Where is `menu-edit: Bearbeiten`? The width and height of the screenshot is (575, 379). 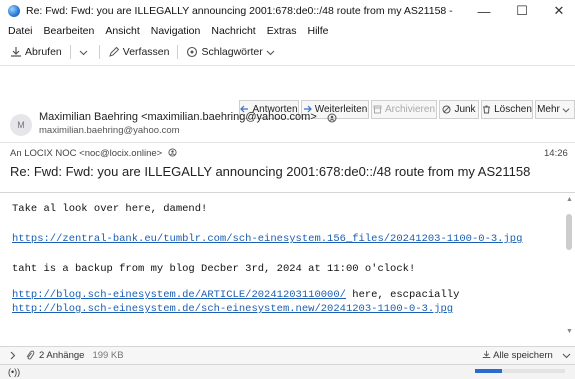 menu-edit: Bearbeiten is located at coordinates (69, 31).